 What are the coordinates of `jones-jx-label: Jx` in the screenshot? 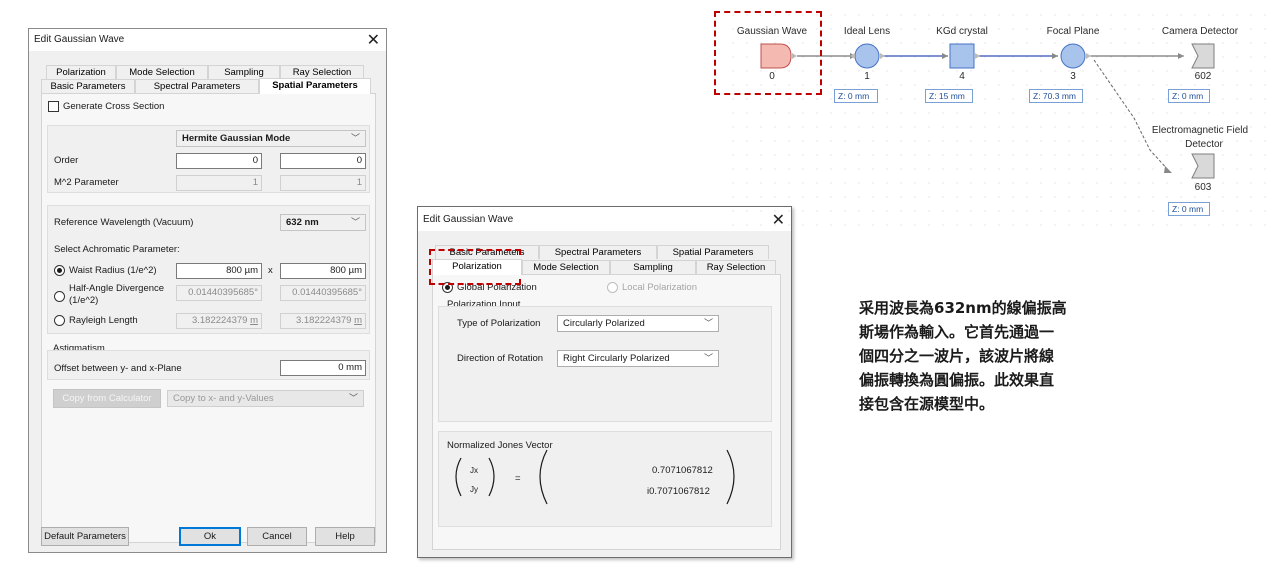 It's located at (474, 470).